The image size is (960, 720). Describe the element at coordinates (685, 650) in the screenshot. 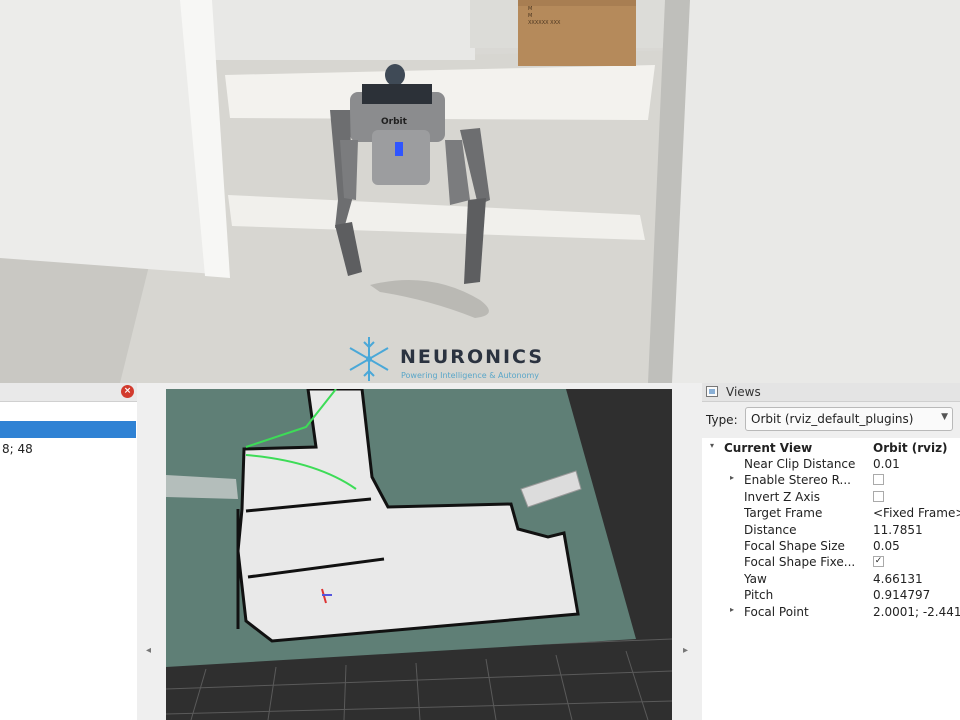

I see `collapse-right-arrow-icon: ▸` at that location.